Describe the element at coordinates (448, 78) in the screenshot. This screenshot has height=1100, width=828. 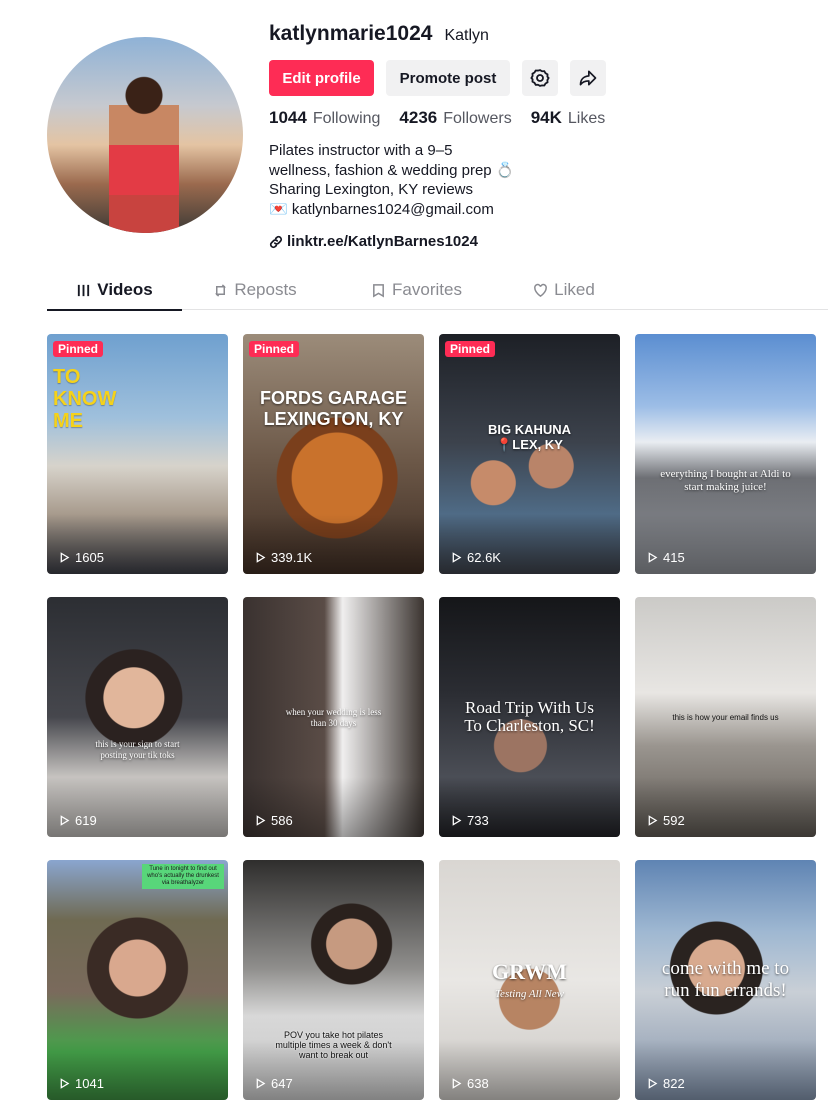
I see `promote-post-button: Promote post` at that location.